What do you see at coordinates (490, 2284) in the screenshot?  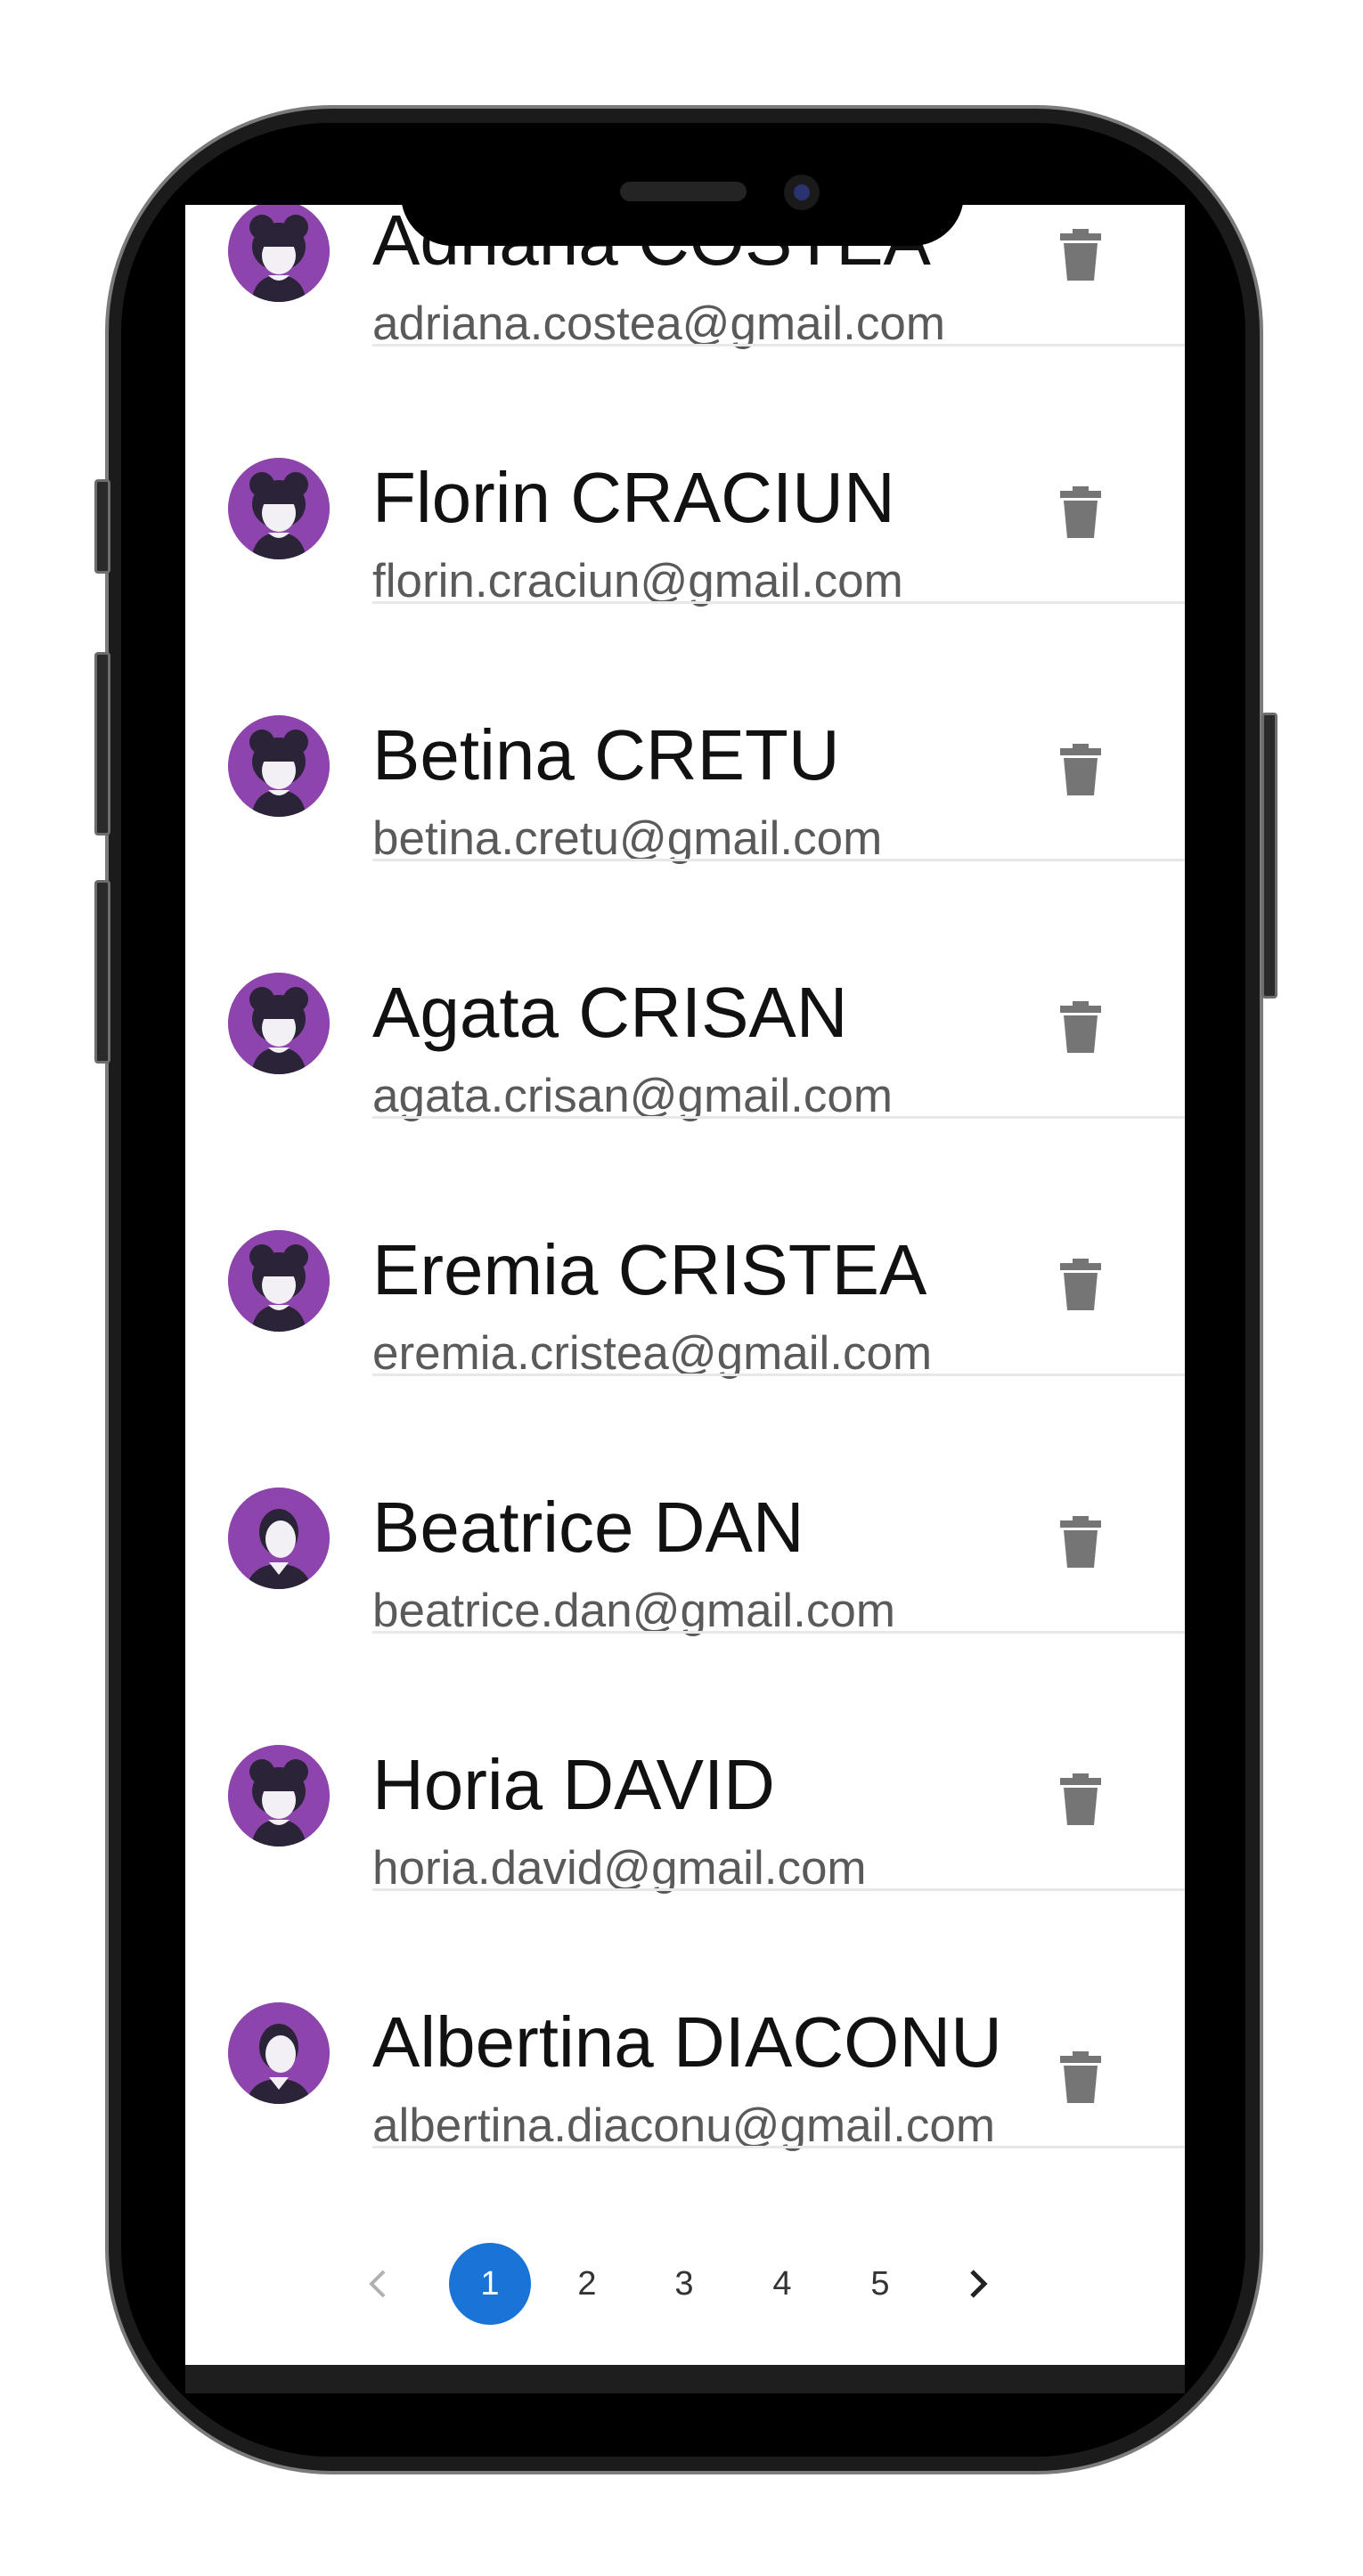 I see `page-1-button: 1` at bounding box center [490, 2284].